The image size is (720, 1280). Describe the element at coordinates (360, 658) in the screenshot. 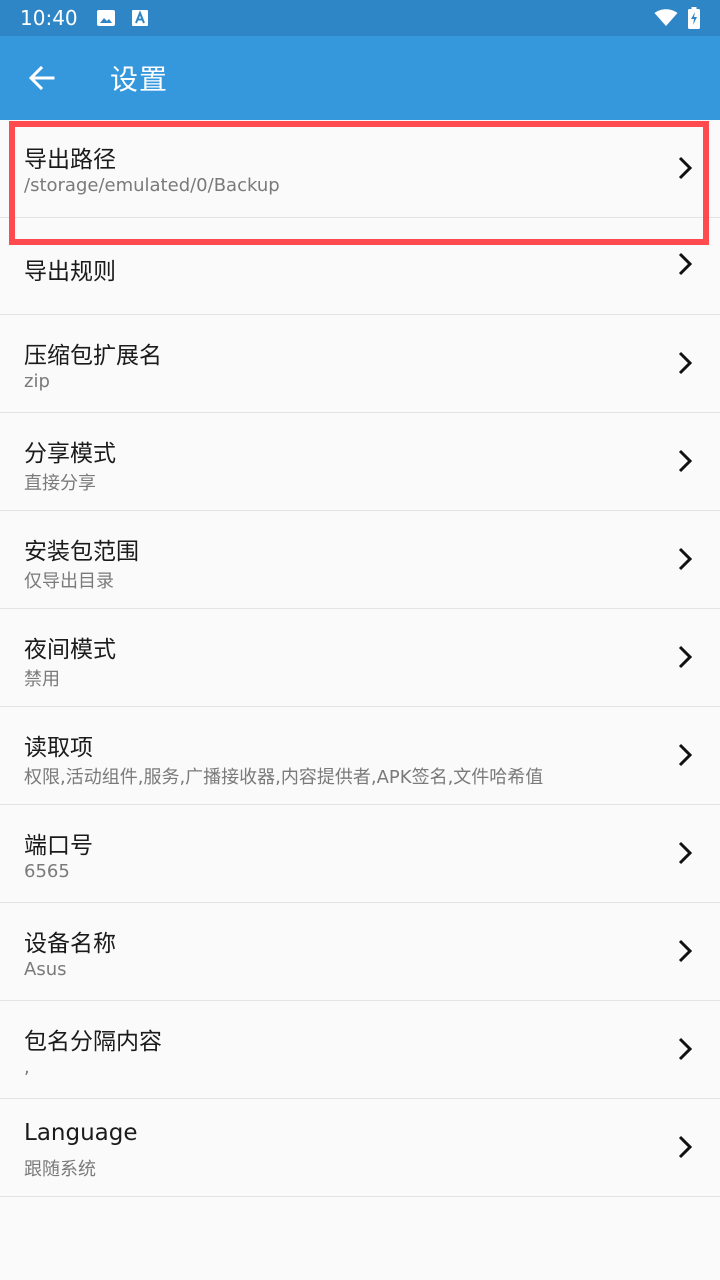

I see `setting-night-mode: 夜间模式 禁用` at that location.